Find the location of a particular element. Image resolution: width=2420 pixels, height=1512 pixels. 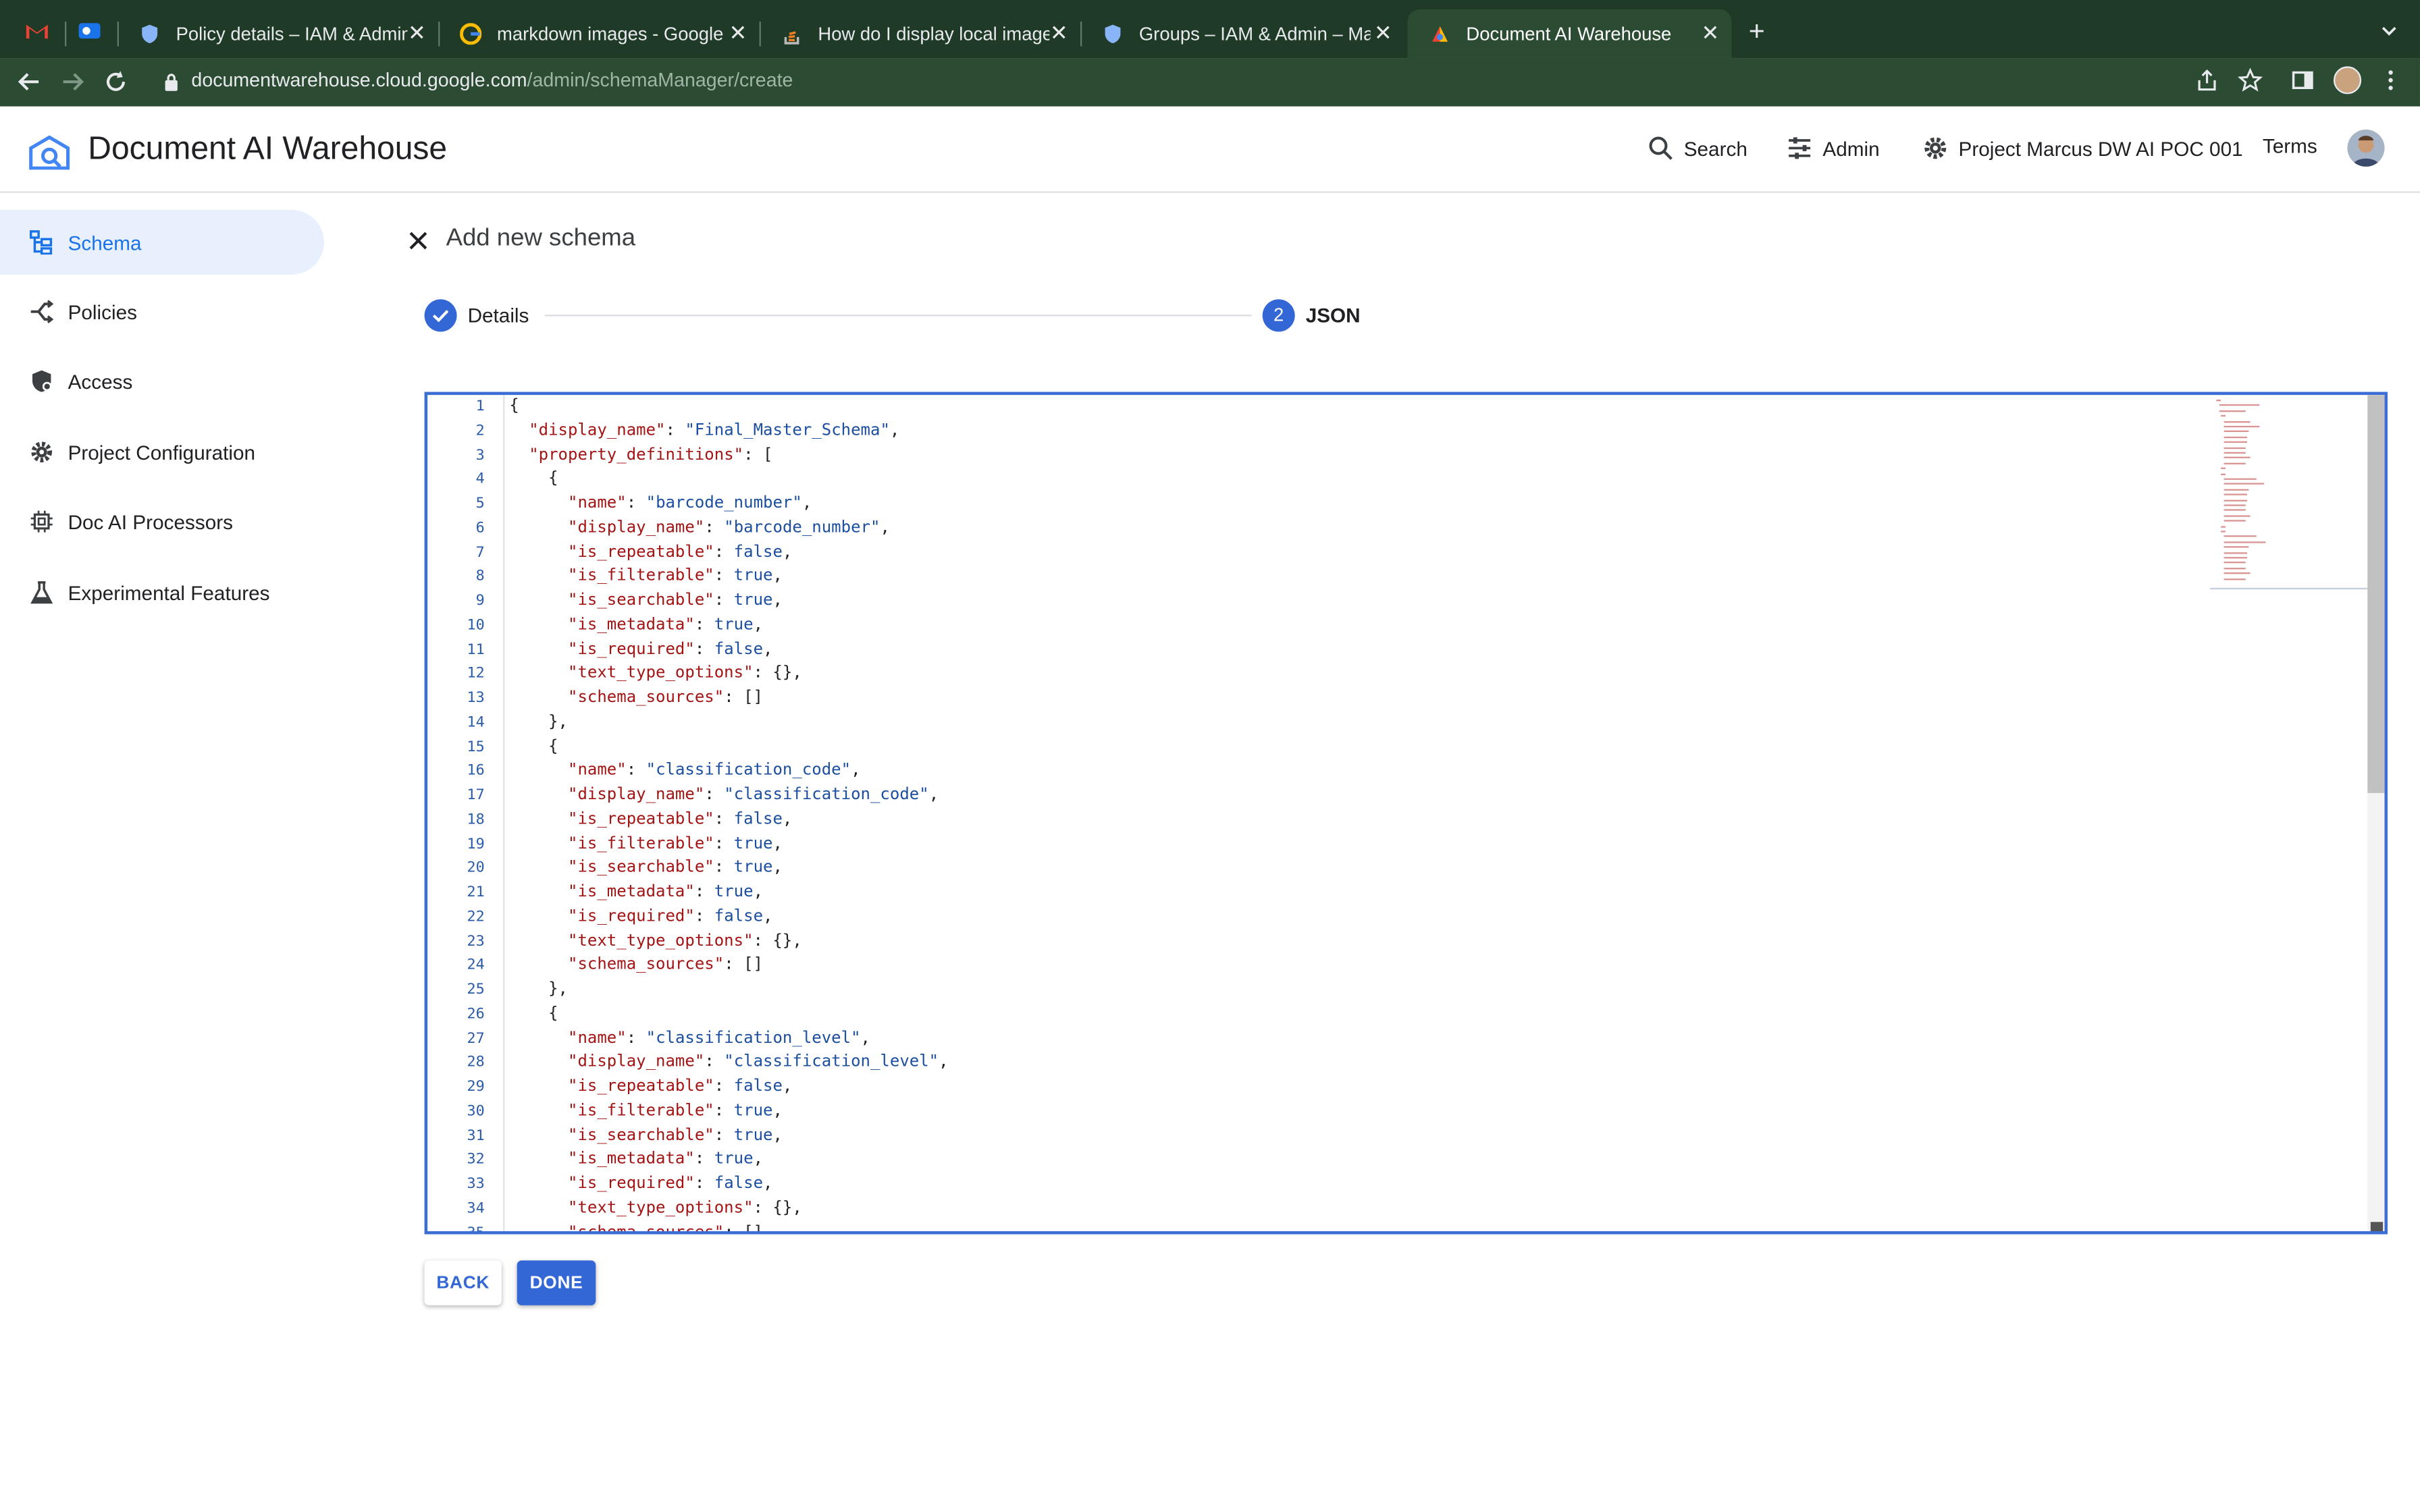

share-icon is located at coordinates (2206, 80).